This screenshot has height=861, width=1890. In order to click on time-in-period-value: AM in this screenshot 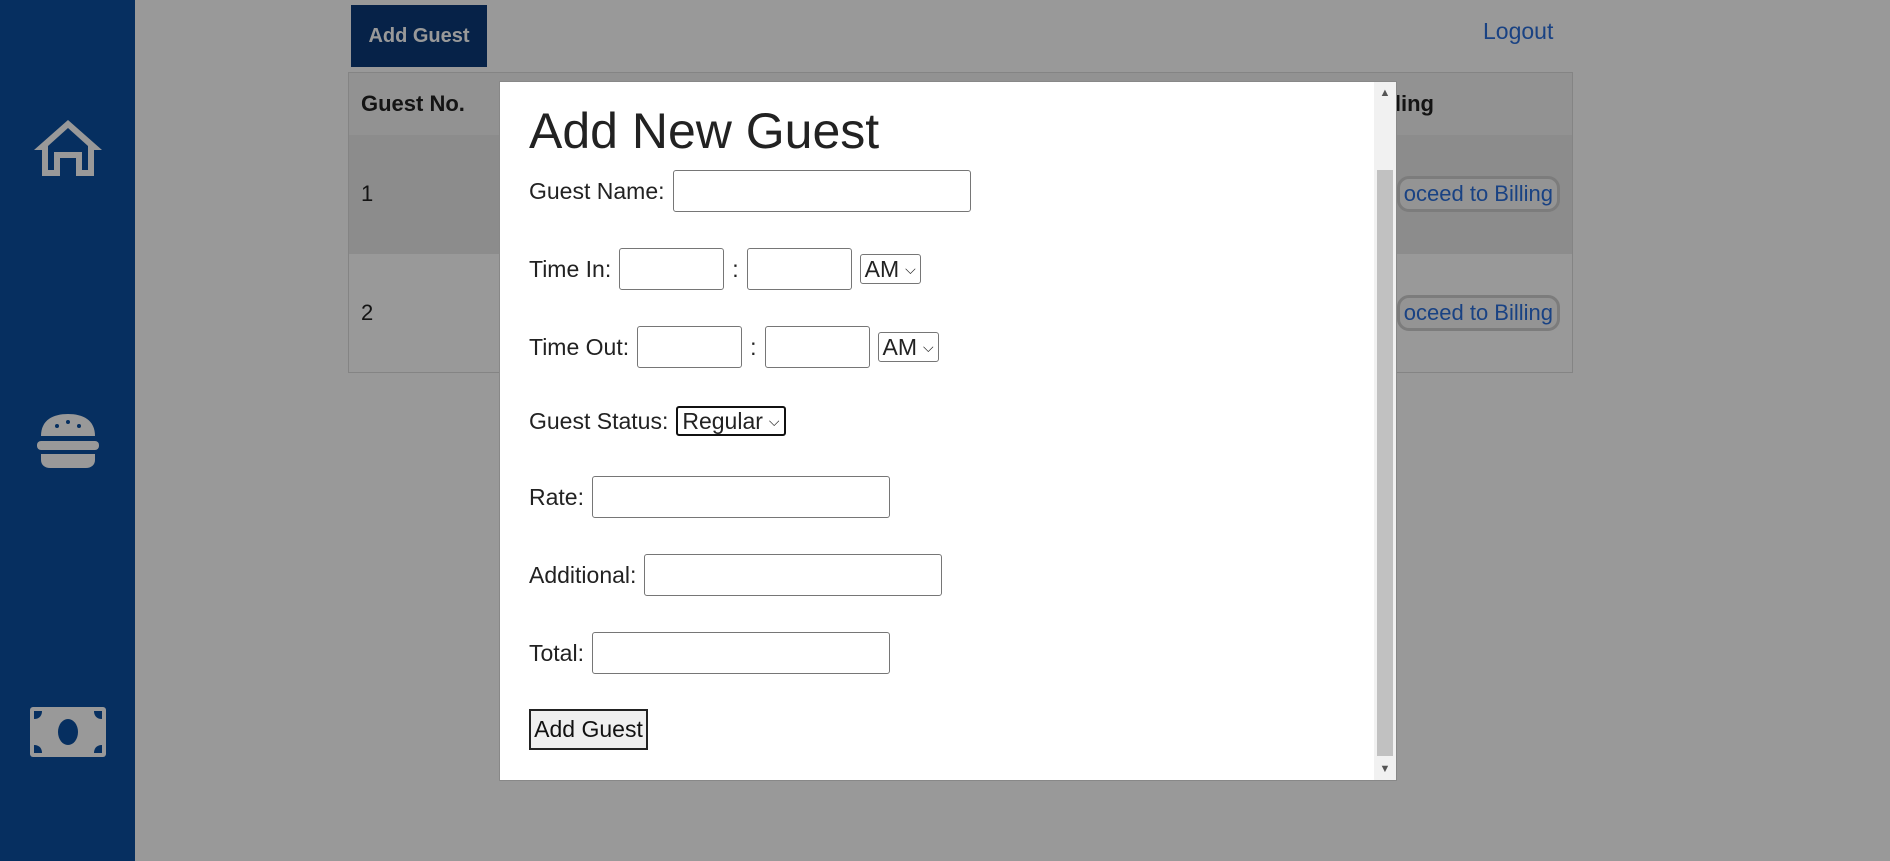, I will do `click(882, 268)`.